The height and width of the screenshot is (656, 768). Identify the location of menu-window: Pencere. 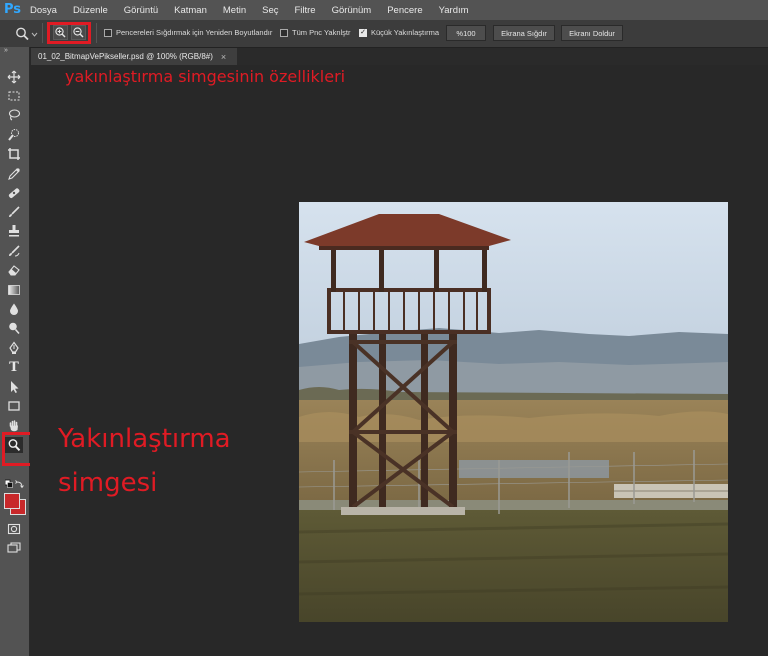
(404, 10).